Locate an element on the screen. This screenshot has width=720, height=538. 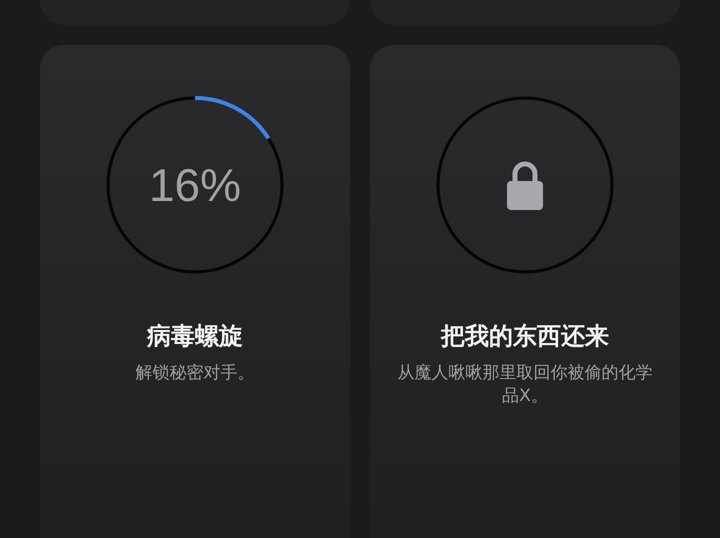
achievement-description: 从魔人啾啾那里取回你被偷的化学品X。 is located at coordinates (525, 385).